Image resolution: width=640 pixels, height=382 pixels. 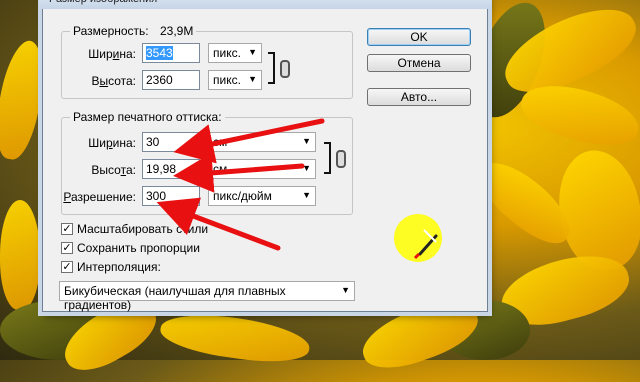 What do you see at coordinates (138, 248) in the screenshot?
I see `constrain-proportions-label: Сохранить пропорции` at bounding box center [138, 248].